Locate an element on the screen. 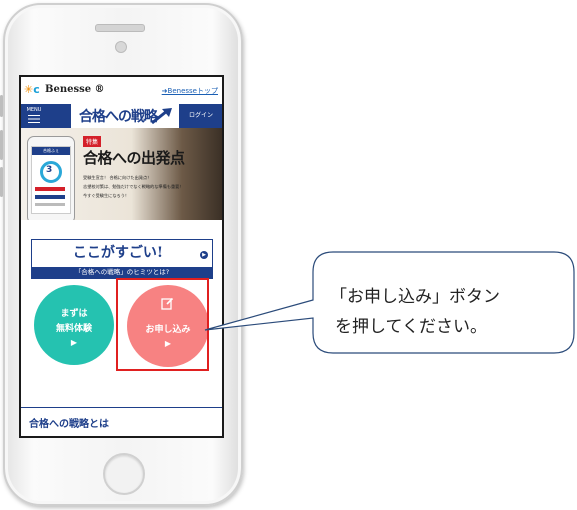  callout-balloon is located at coordinates (389, 302).